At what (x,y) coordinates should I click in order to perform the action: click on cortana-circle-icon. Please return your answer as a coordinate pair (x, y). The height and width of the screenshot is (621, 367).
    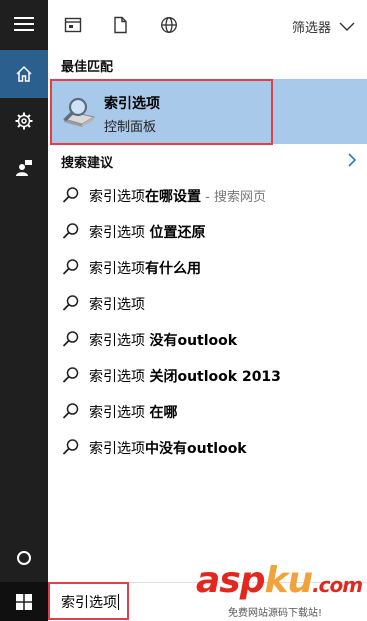
    Looking at the image, I should click on (24, 558).